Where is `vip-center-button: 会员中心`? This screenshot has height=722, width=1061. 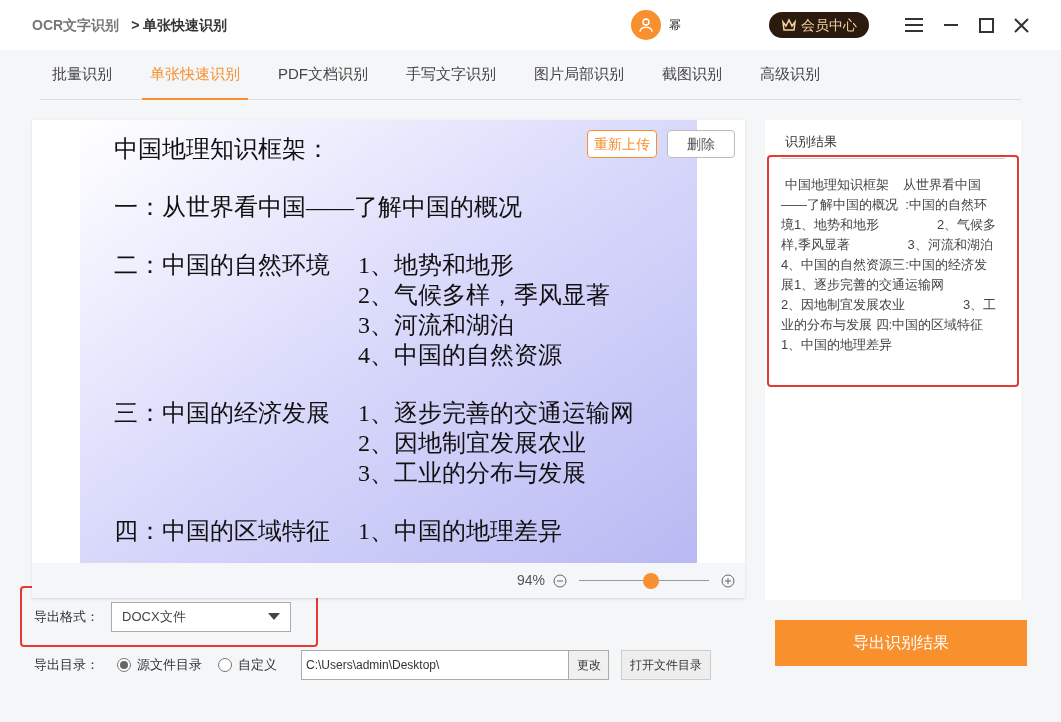
vip-center-button: 会员中心 is located at coordinates (819, 25).